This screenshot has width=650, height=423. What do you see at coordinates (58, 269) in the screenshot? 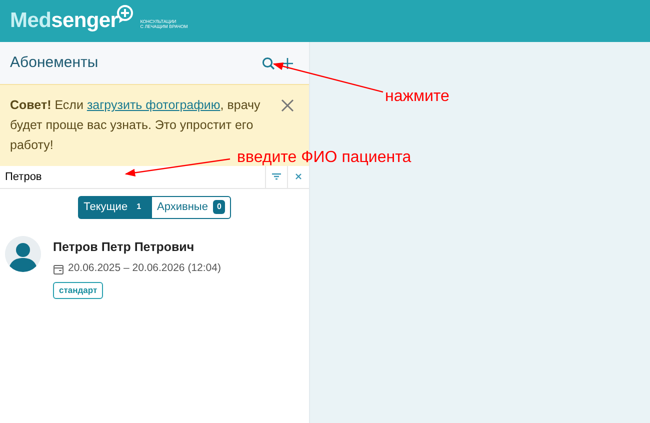
I see `calendar-icon` at bounding box center [58, 269].